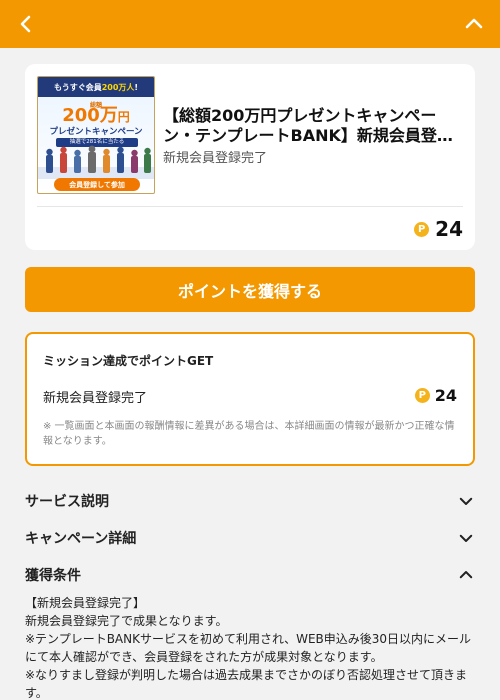  I want to click on get-points-button: ポイントを獲得する, so click(250, 289).